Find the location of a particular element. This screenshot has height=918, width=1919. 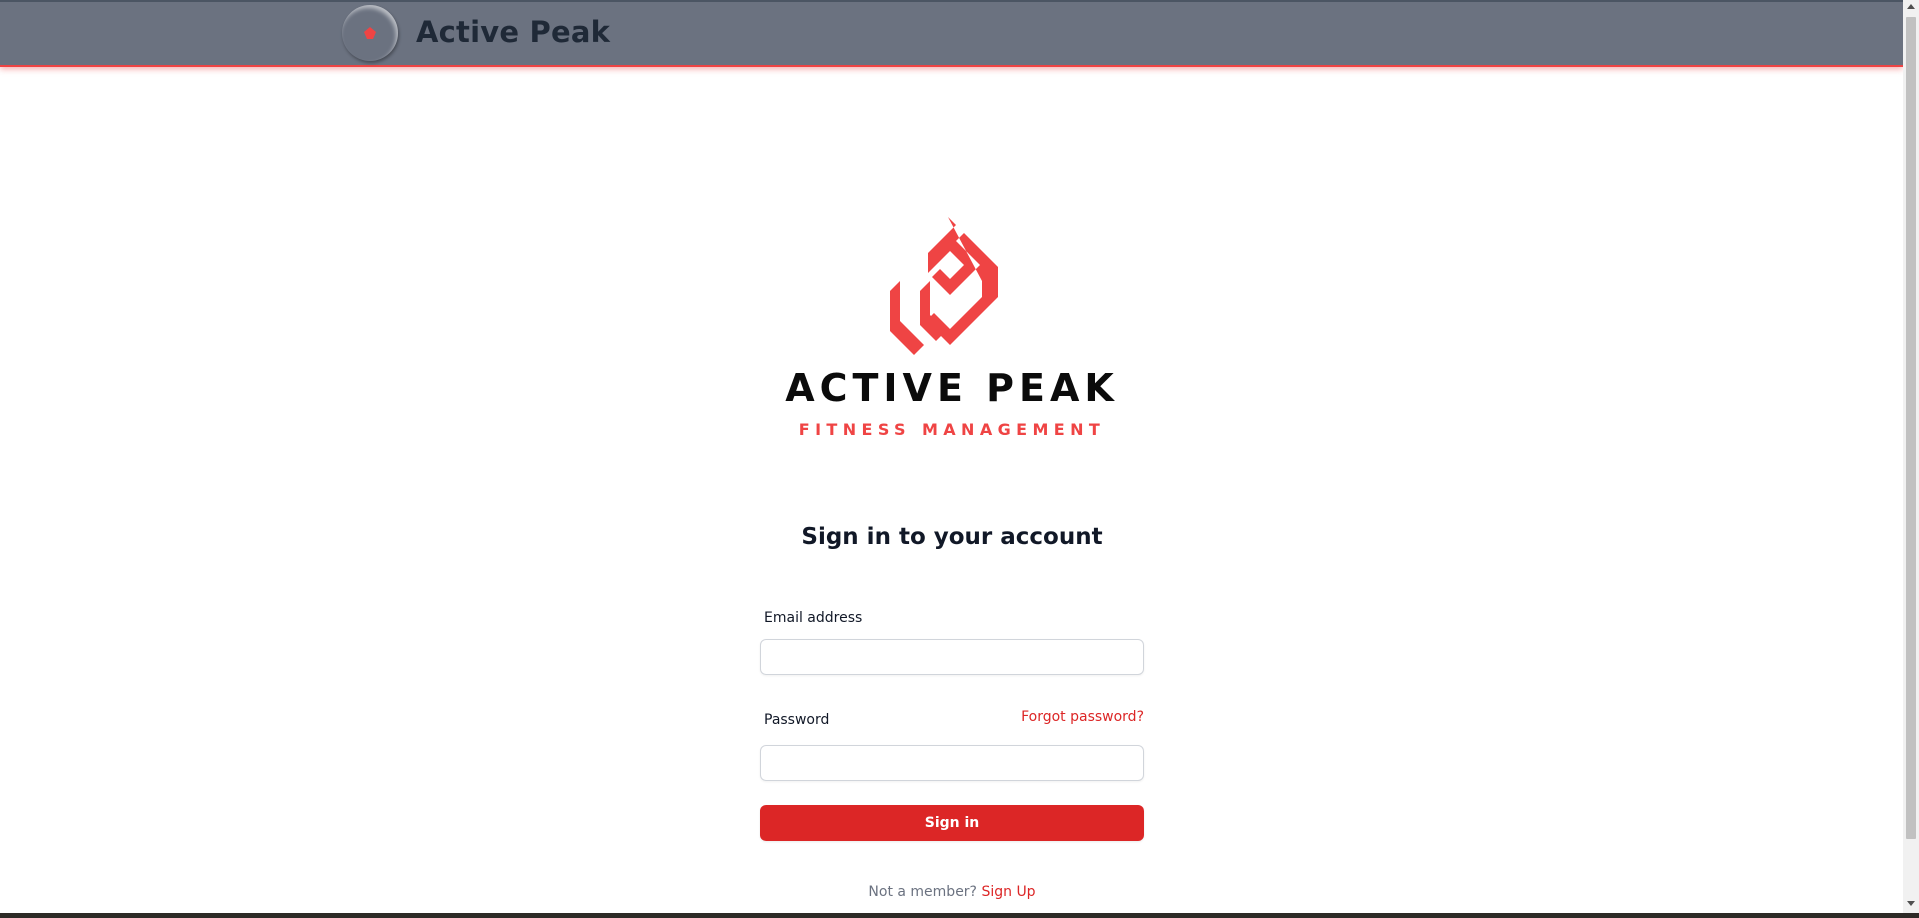

sign-in-button: Sign in is located at coordinates (952, 823).